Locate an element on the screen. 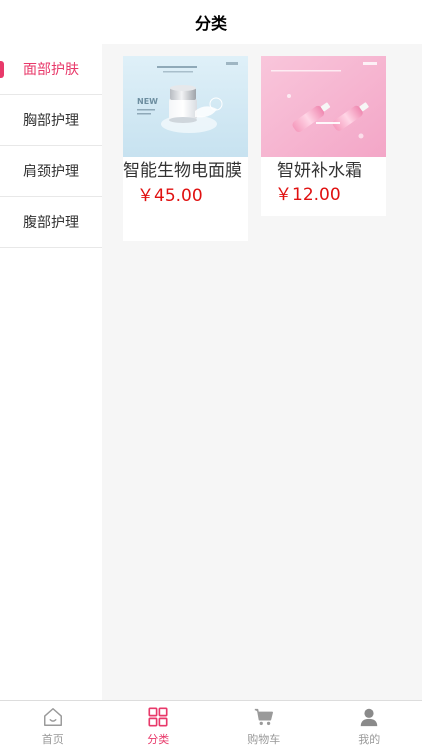  product-price: ￥12.00 is located at coordinates (308, 195).